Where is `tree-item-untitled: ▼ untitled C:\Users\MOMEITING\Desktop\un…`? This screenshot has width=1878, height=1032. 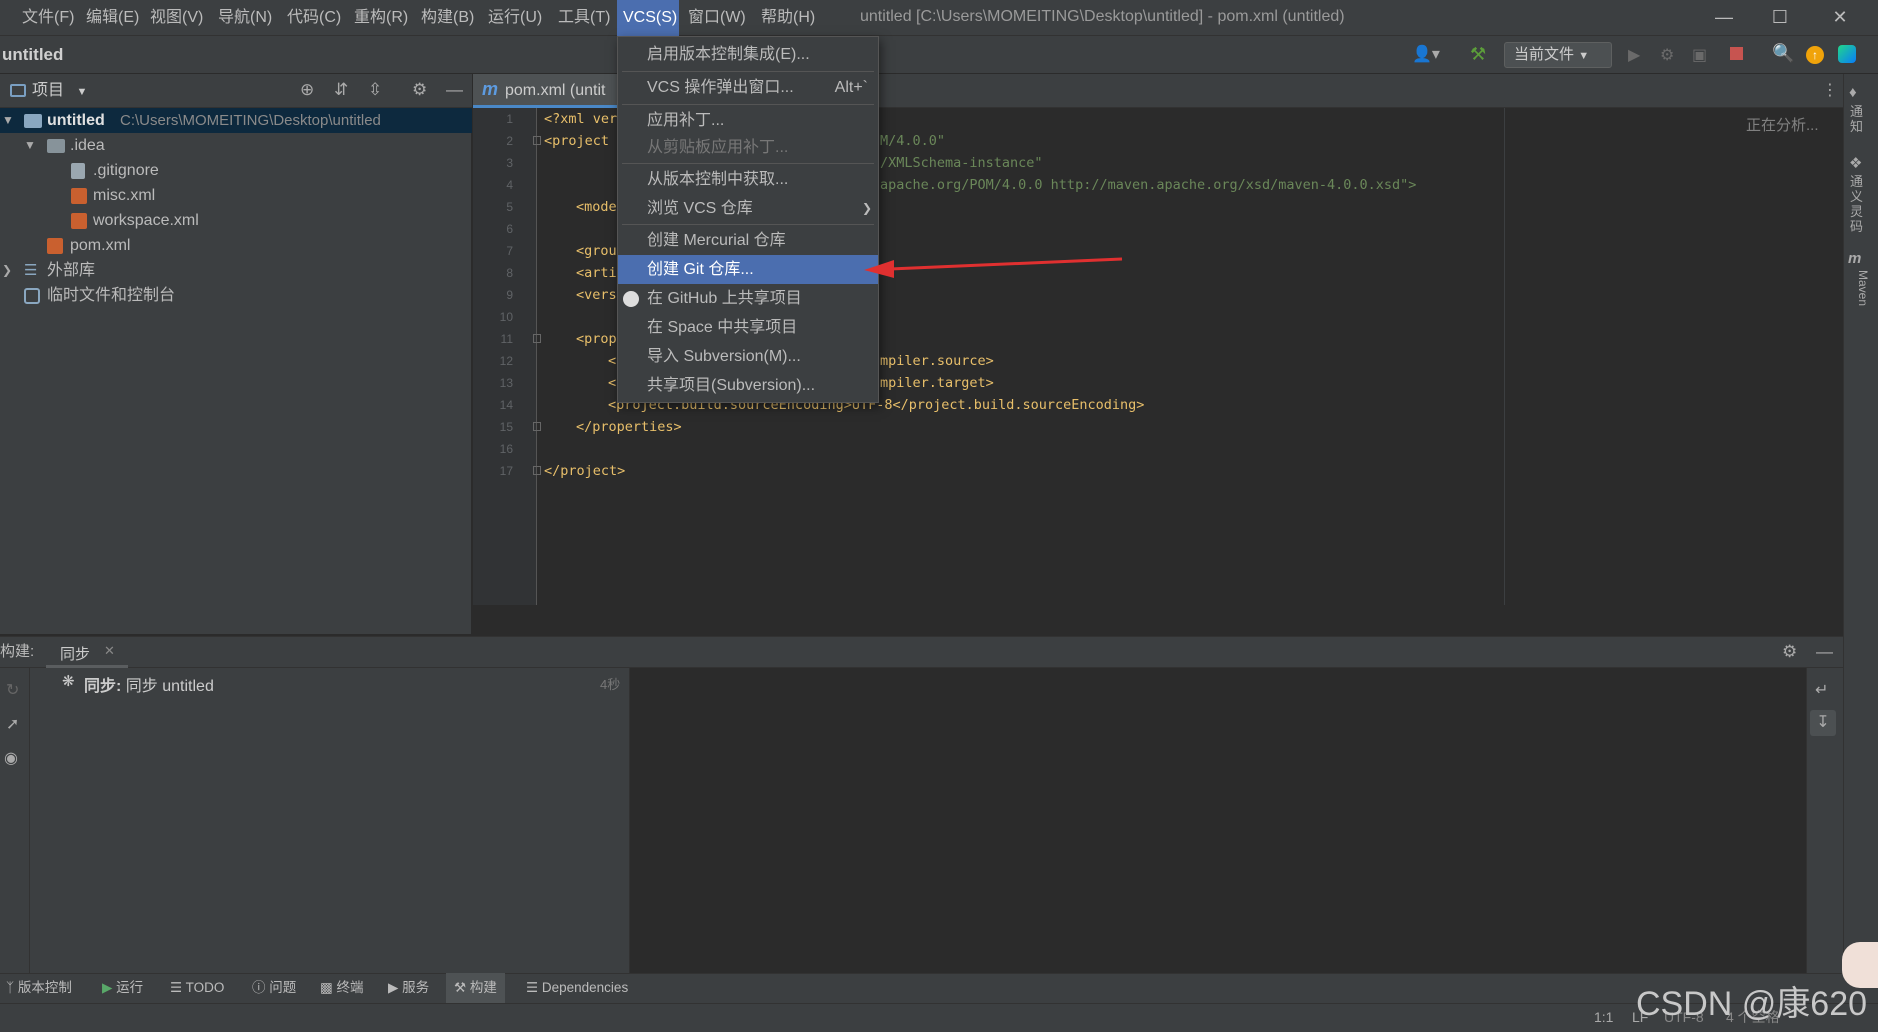
tree-item-untitled: ▼ untitled C:\Users\MOMEITING\Desktop\un… is located at coordinates (236, 120).